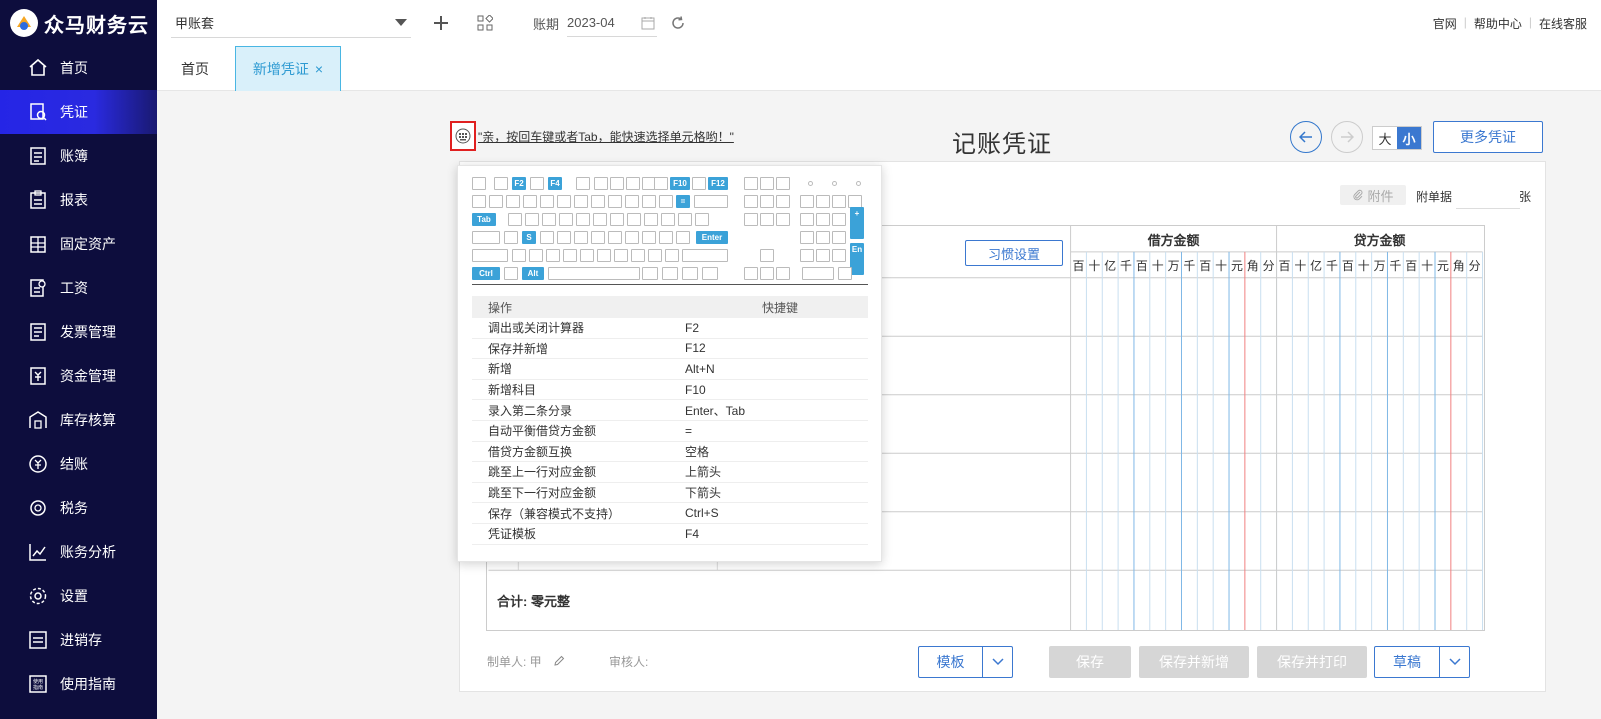 Image resolution: width=1601 pixels, height=719 pixels. What do you see at coordinates (529, 237) in the screenshot?
I see `keyboard-key-highlight: S` at bounding box center [529, 237].